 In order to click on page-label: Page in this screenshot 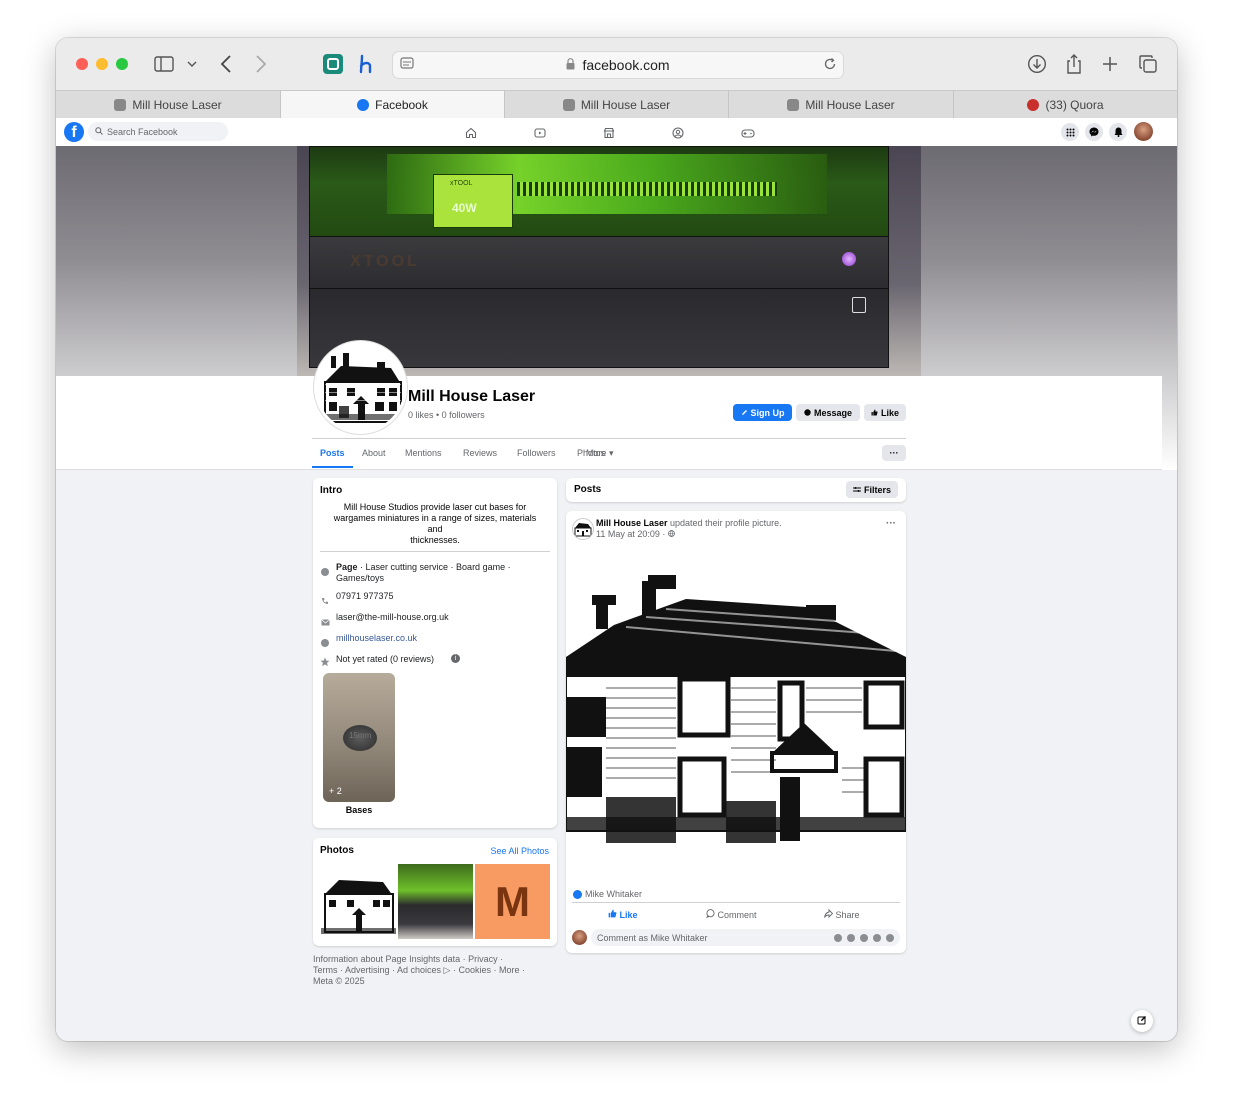, I will do `click(347, 567)`.